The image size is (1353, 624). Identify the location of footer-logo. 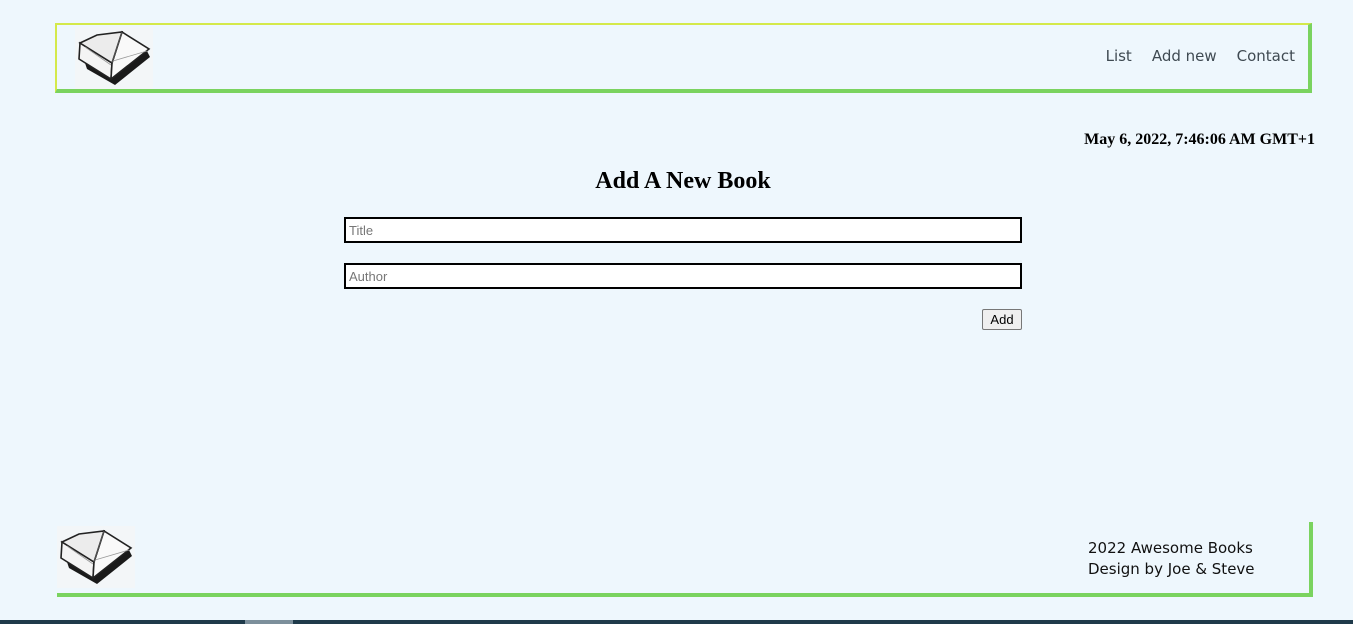
(96, 557).